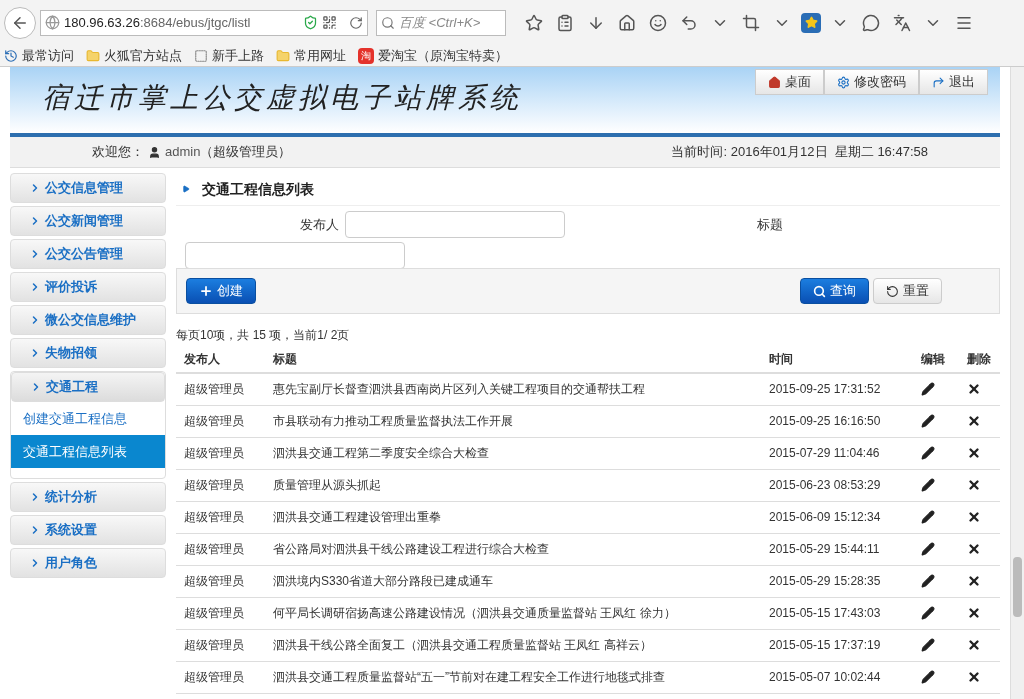 This screenshot has width=1024, height=699. What do you see at coordinates (238, 55) in the screenshot?
I see `bookmark-link: 新手上路` at bounding box center [238, 55].